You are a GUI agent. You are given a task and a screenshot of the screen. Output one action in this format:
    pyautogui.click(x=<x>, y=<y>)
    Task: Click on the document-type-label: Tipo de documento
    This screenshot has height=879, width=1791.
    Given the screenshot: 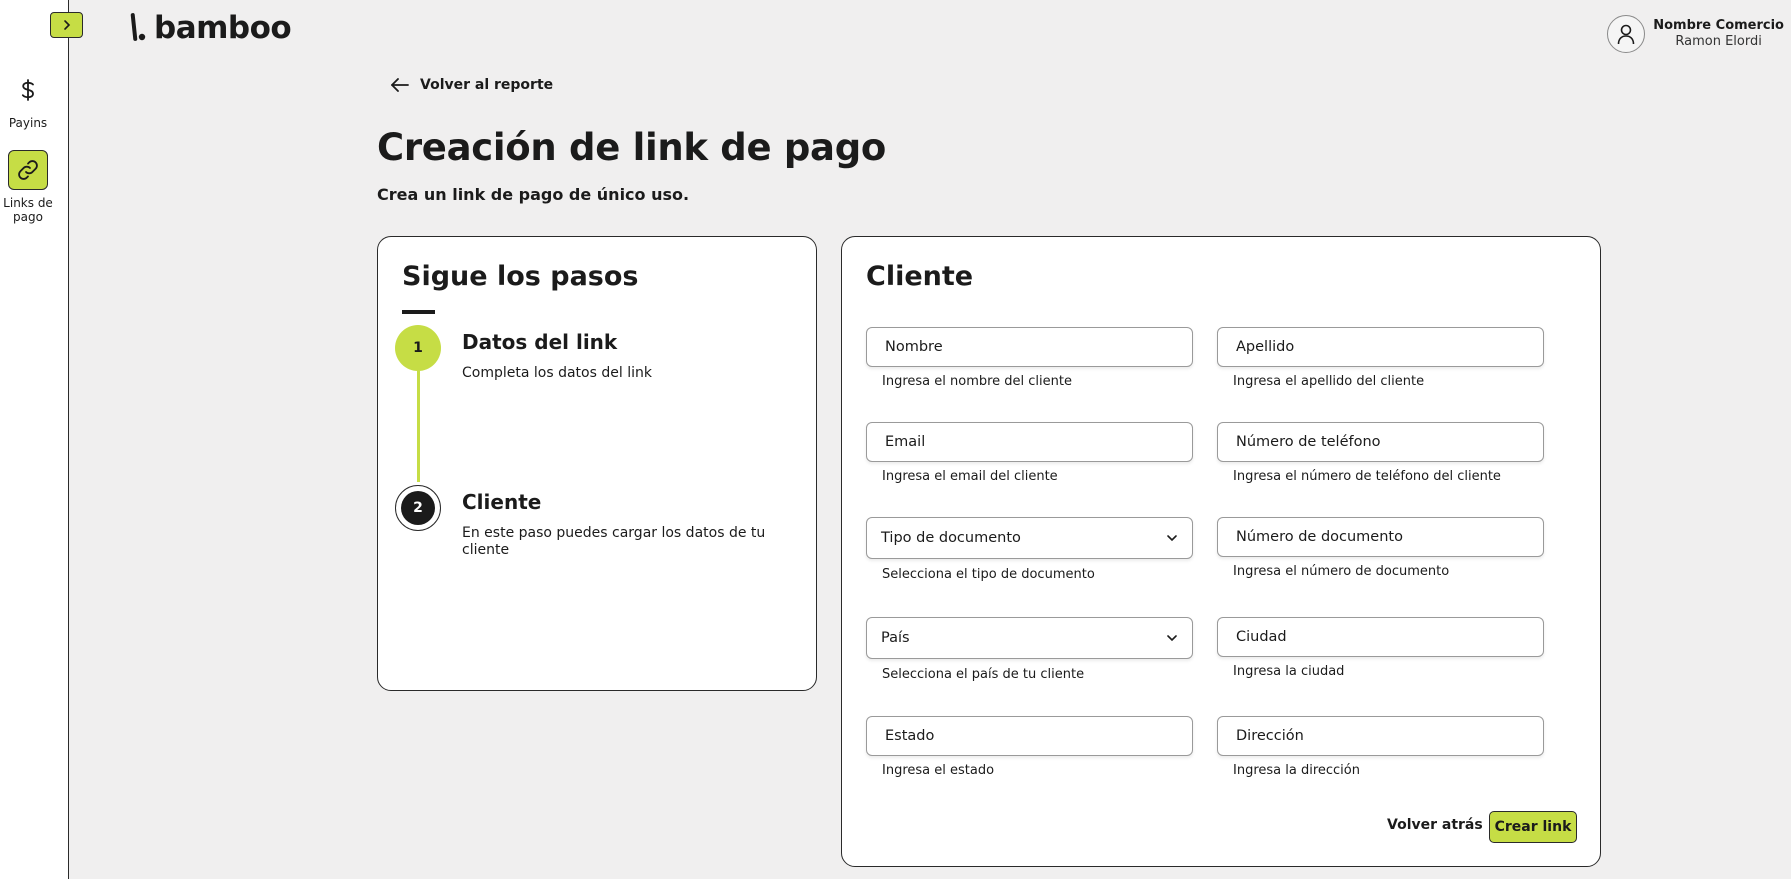 What is the action you would take?
    pyautogui.click(x=951, y=538)
    